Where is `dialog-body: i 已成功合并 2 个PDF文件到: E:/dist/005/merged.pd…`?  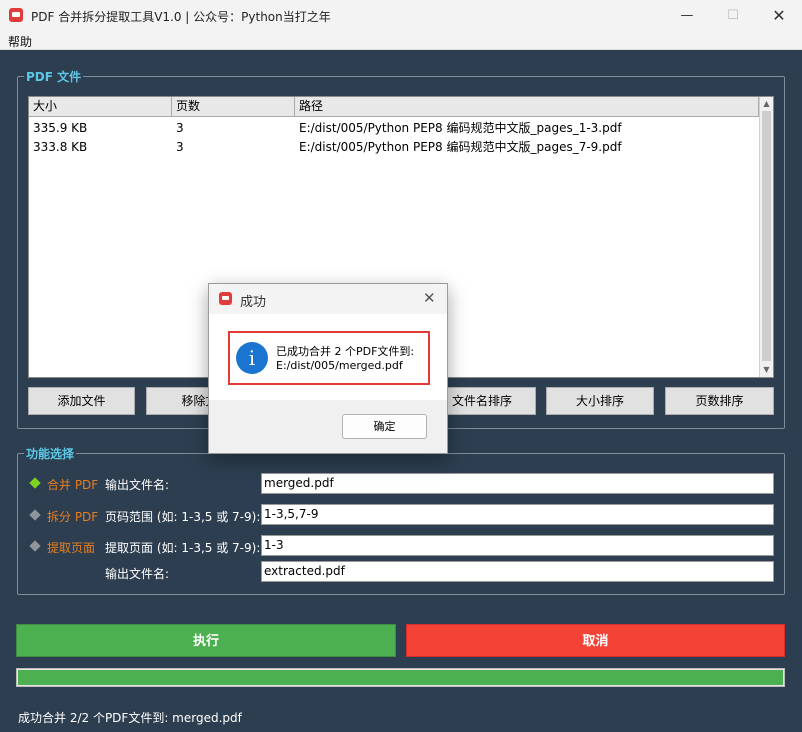
dialog-body: i 已成功合并 2 个PDF文件到: E:/dist/005/merged.pd… is located at coordinates (328, 357).